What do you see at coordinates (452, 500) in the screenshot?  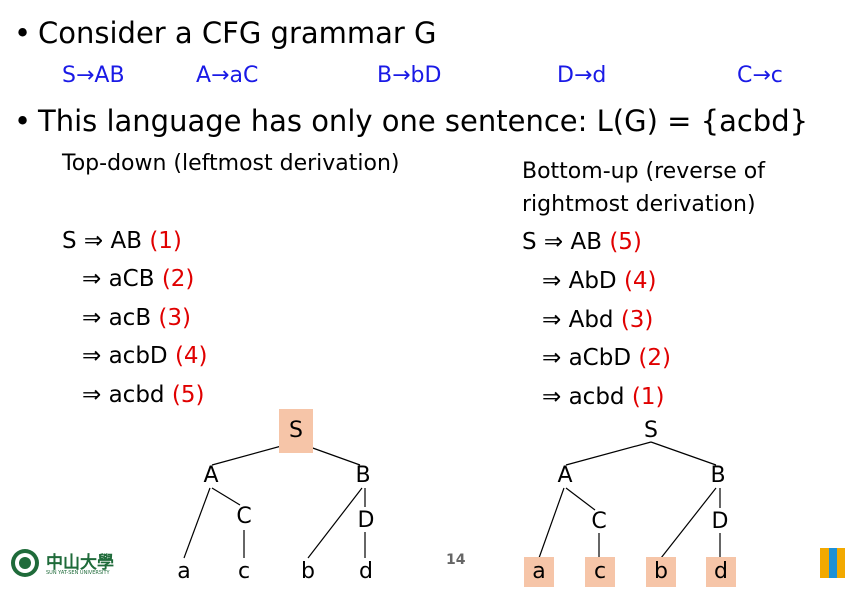 I see `parse-tree-edges` at bounding box center [452, 500].